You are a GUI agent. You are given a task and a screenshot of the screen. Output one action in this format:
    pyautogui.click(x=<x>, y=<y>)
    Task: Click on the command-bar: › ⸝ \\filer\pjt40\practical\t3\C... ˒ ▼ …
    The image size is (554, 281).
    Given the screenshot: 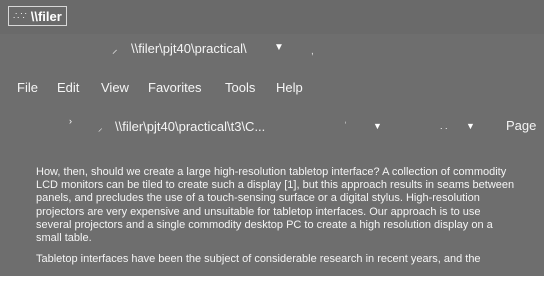 What is the action you would take?
    pyautogui.click(x=272, y=125)
    